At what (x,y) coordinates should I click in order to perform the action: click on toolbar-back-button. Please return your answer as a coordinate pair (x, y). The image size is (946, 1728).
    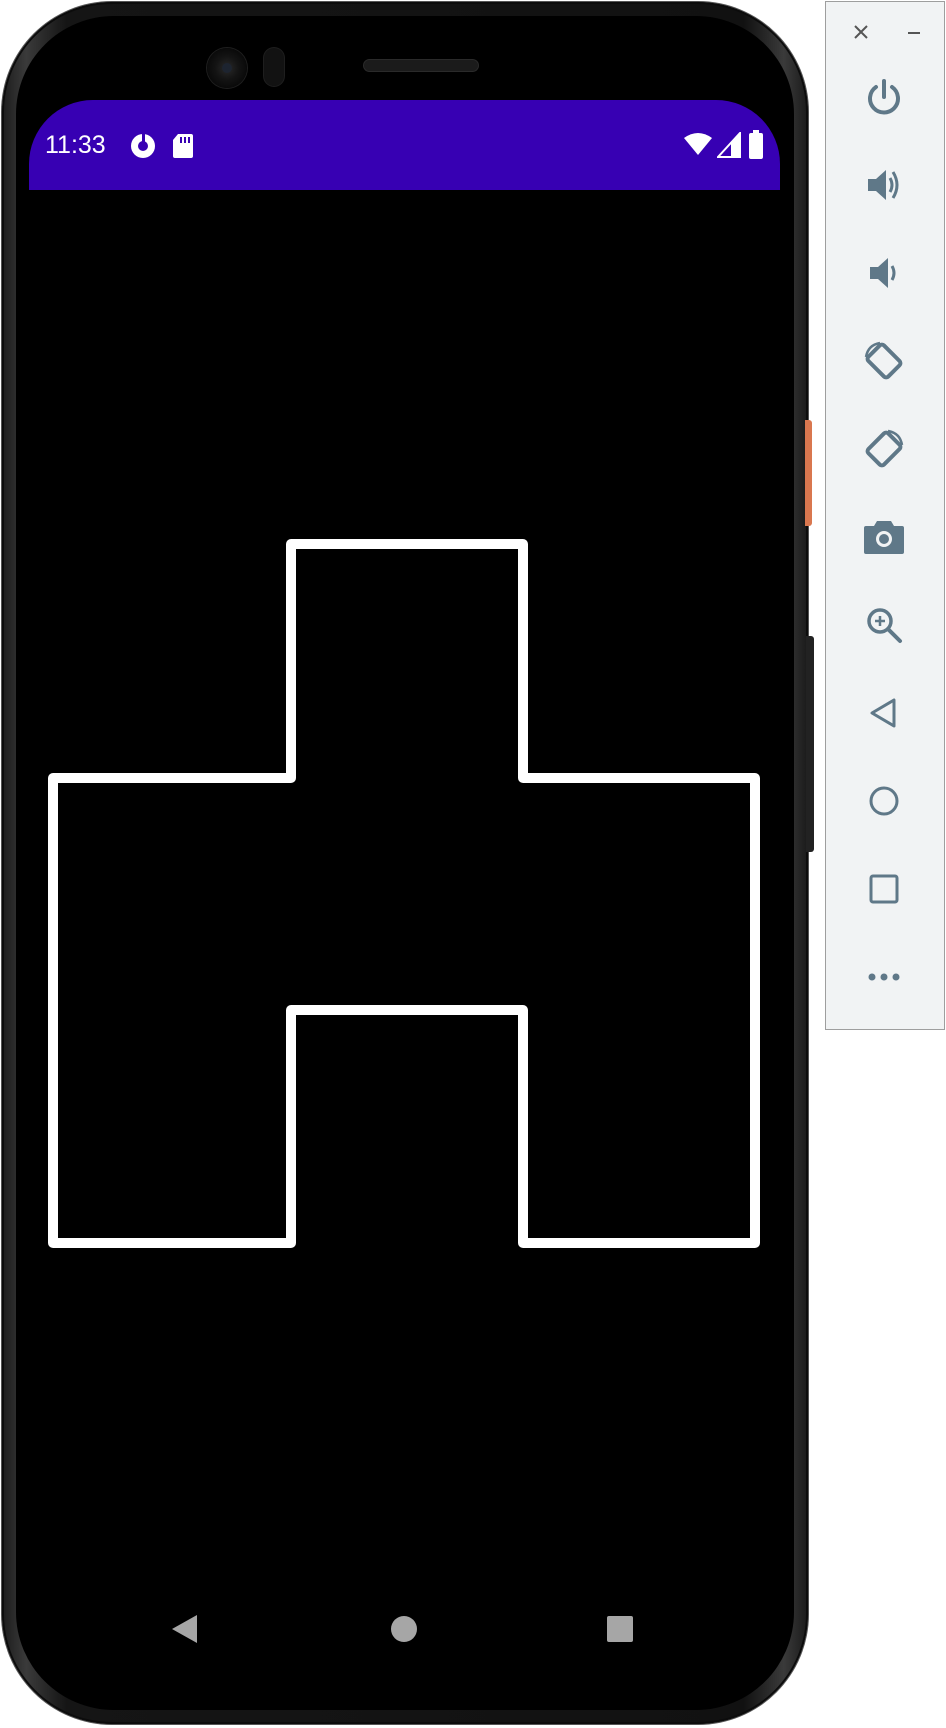
    Looking at the image, I should click on (884, 713).